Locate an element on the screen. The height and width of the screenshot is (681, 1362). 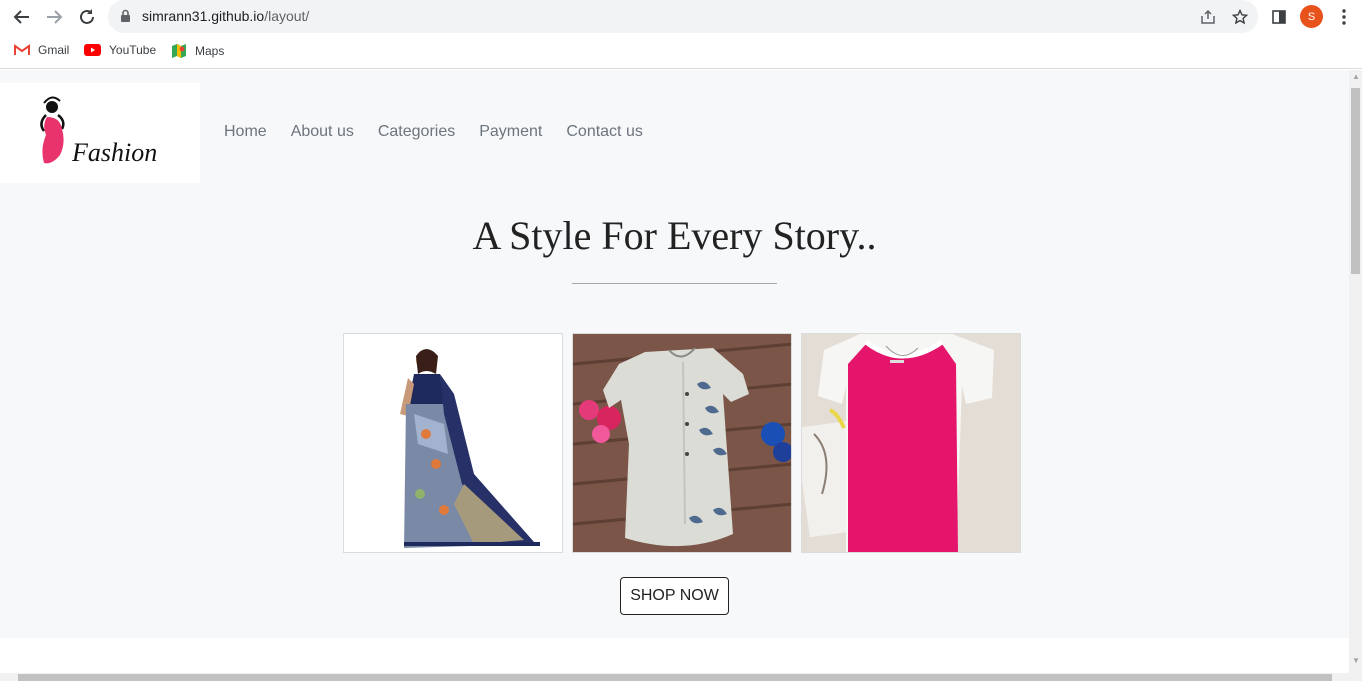
pink-dress-image is located at coordinates (911, 443).